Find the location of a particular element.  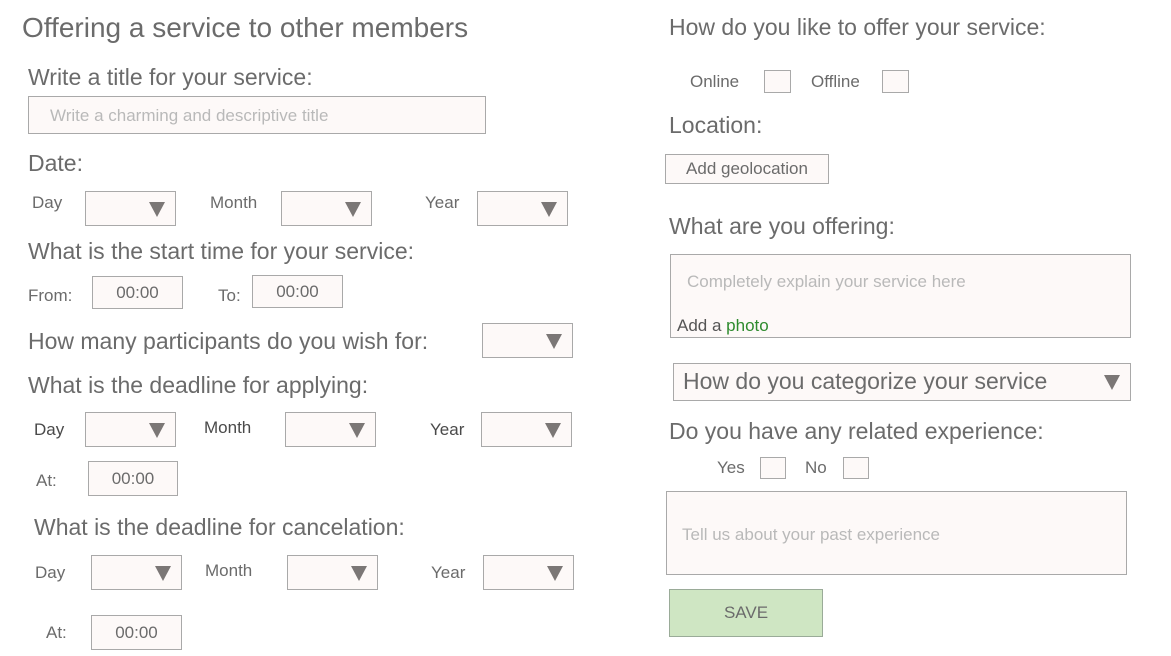

add-photo-text: Add a photo is located at coordinates (723, 326).